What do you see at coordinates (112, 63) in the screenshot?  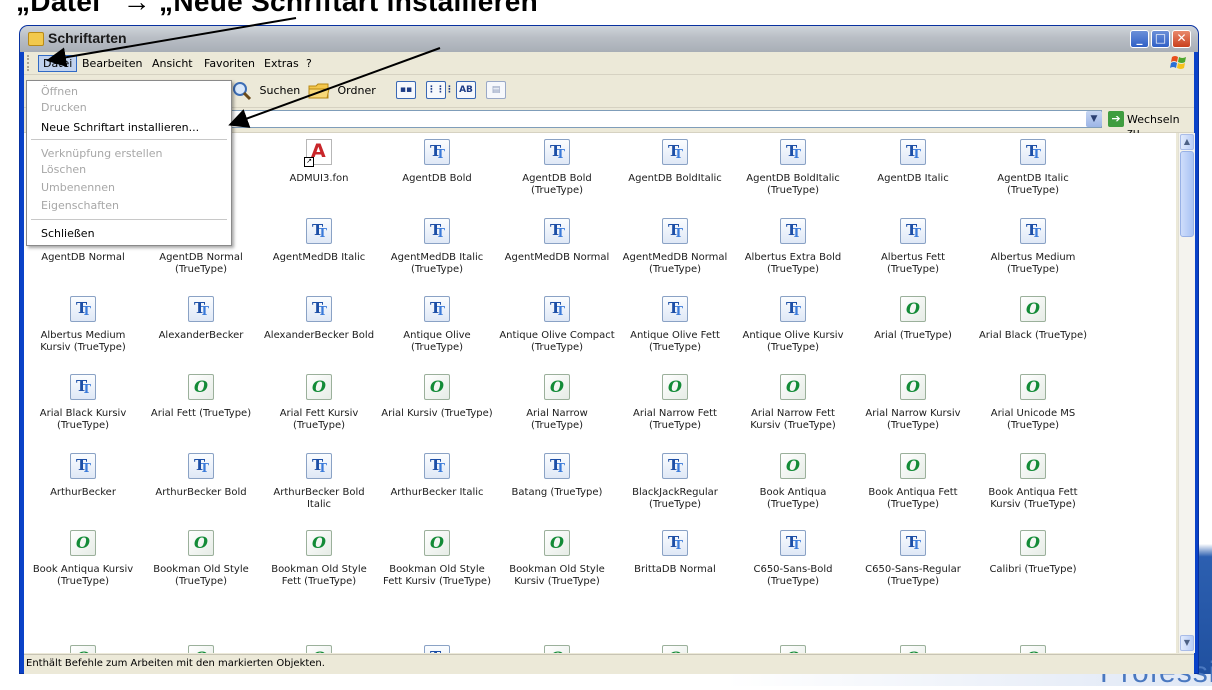 I see `menu-bearbeiten: Bearbeiten` at bounding box center [112, 63].